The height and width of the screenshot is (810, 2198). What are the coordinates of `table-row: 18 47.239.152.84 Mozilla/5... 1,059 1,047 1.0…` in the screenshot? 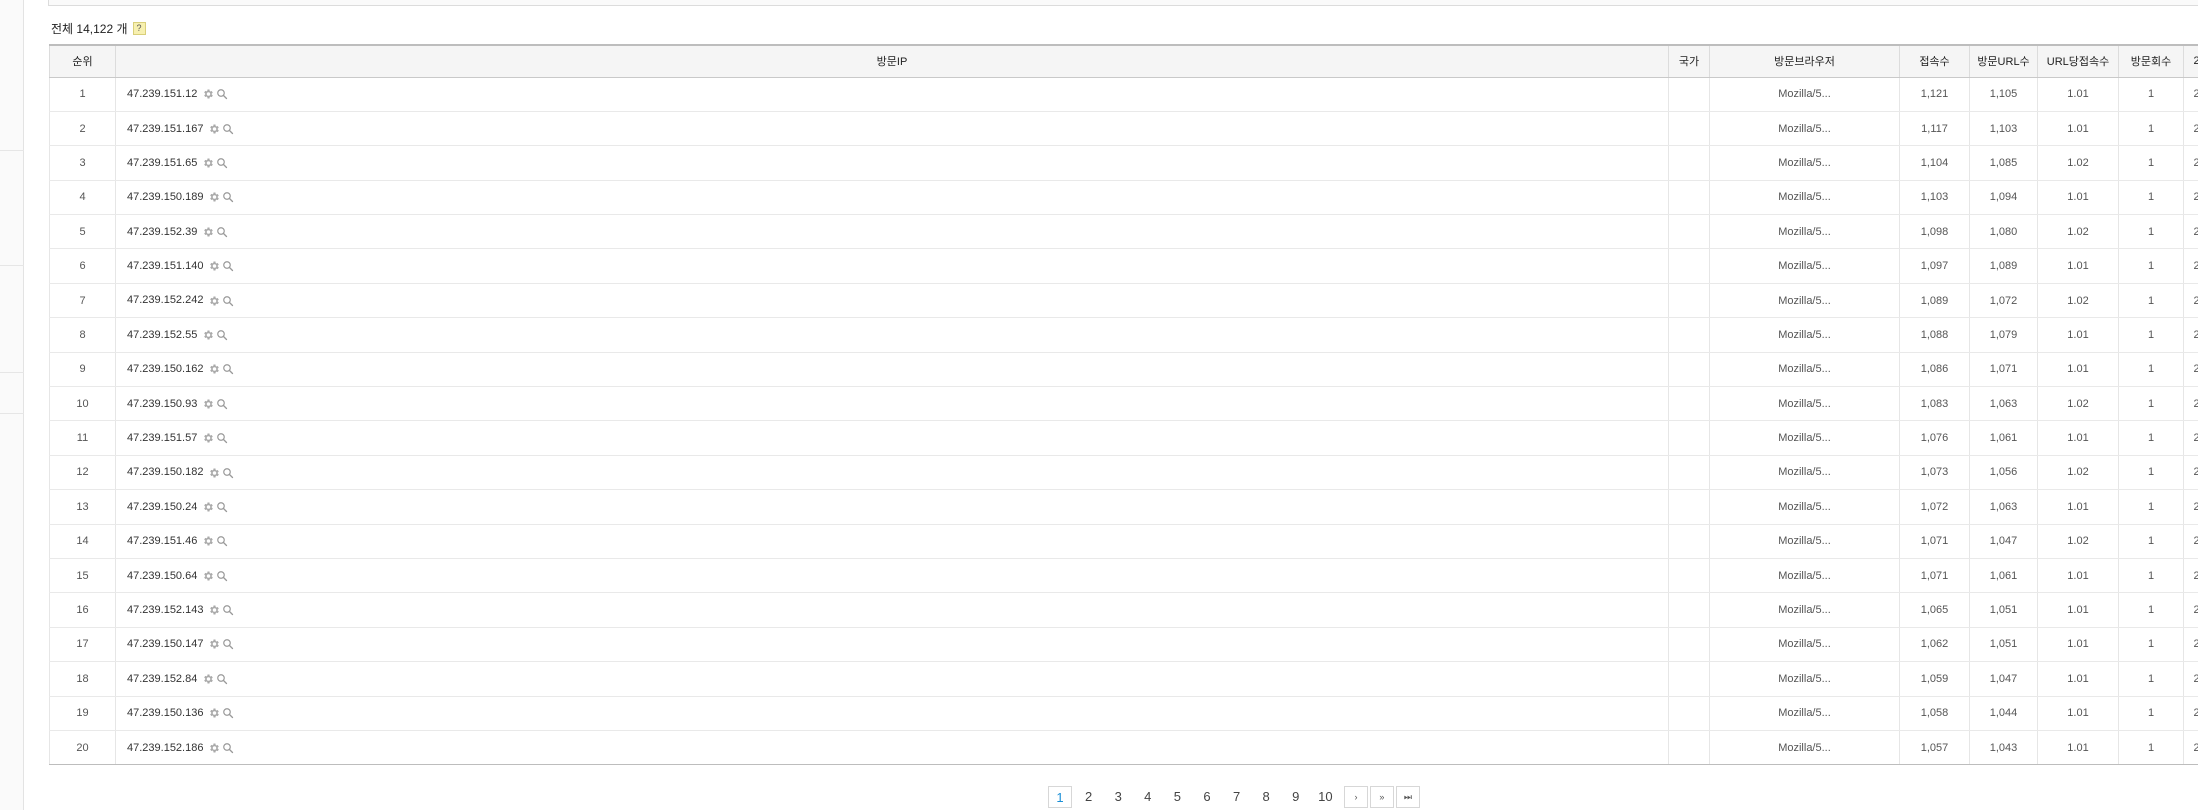 It's located at (1123, 679).